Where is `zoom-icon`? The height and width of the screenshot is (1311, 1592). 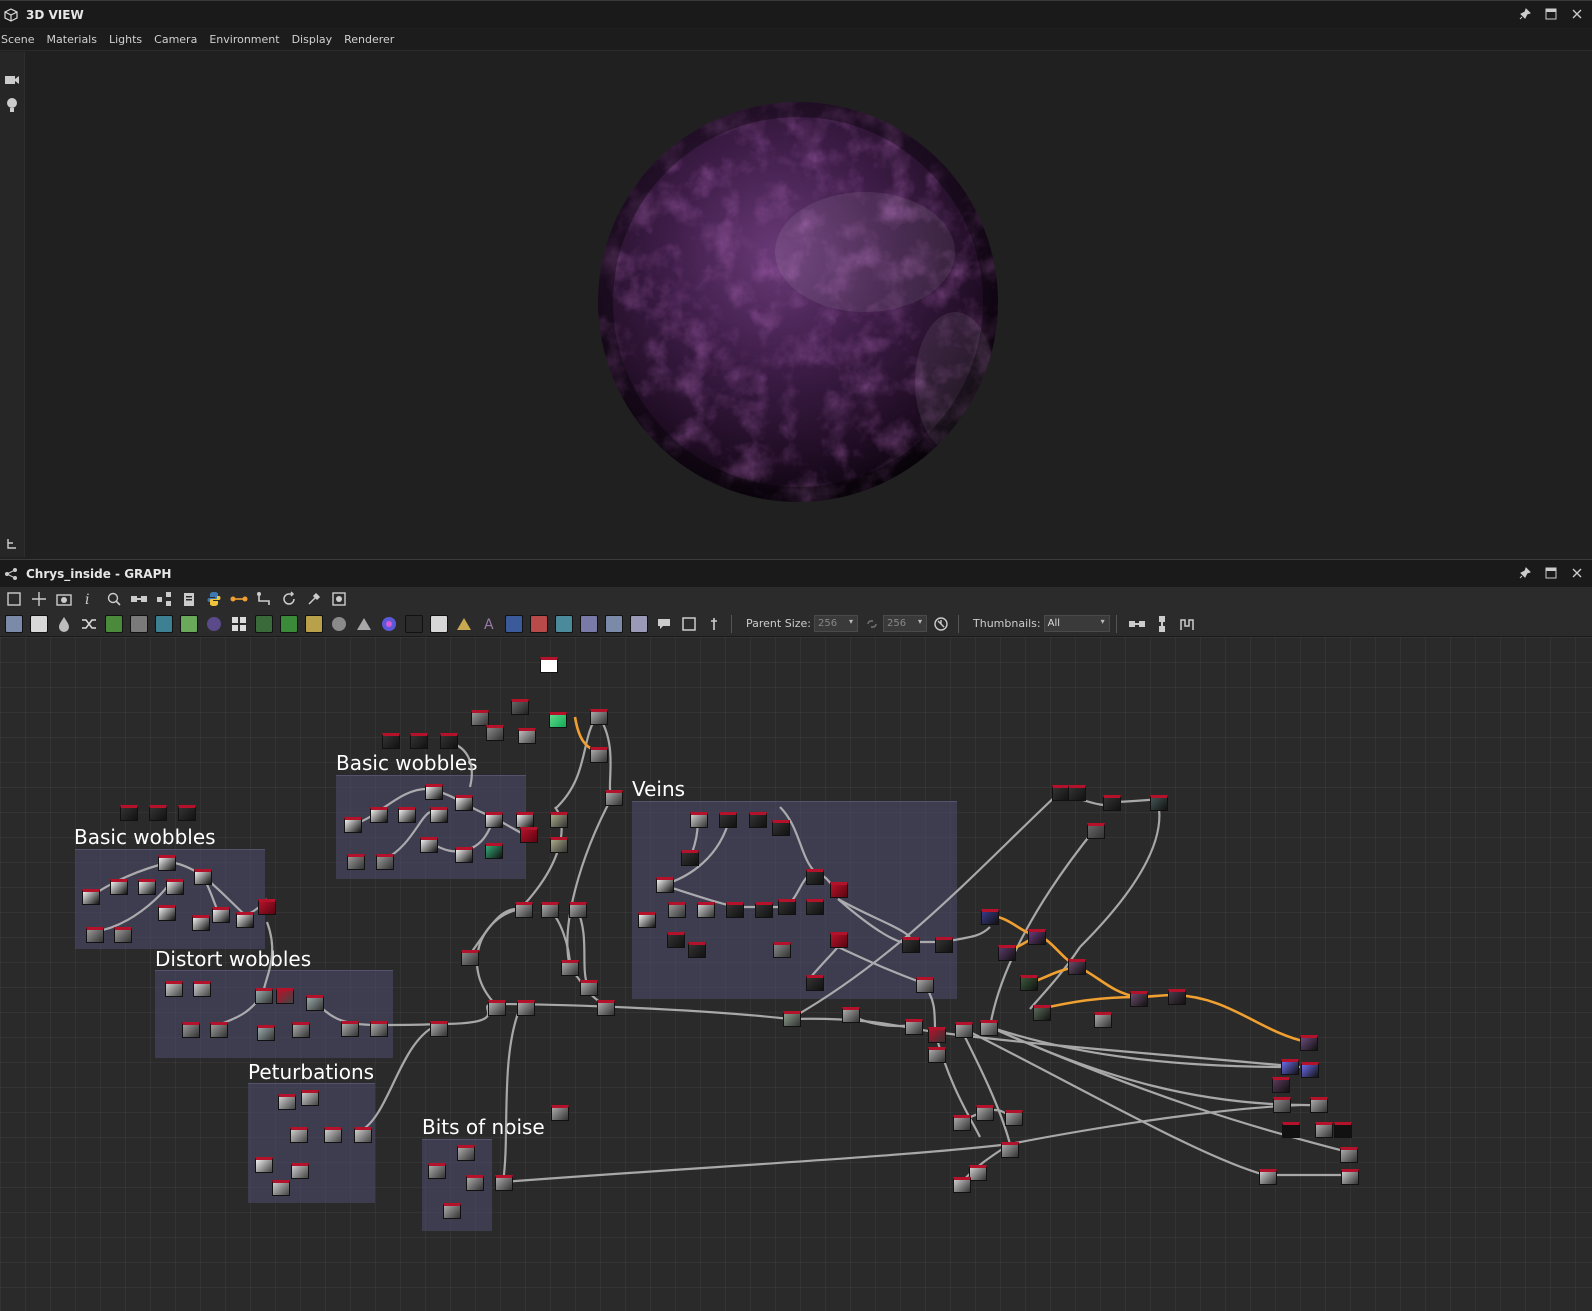
zoom-icon is located at coordinates (114, 599).